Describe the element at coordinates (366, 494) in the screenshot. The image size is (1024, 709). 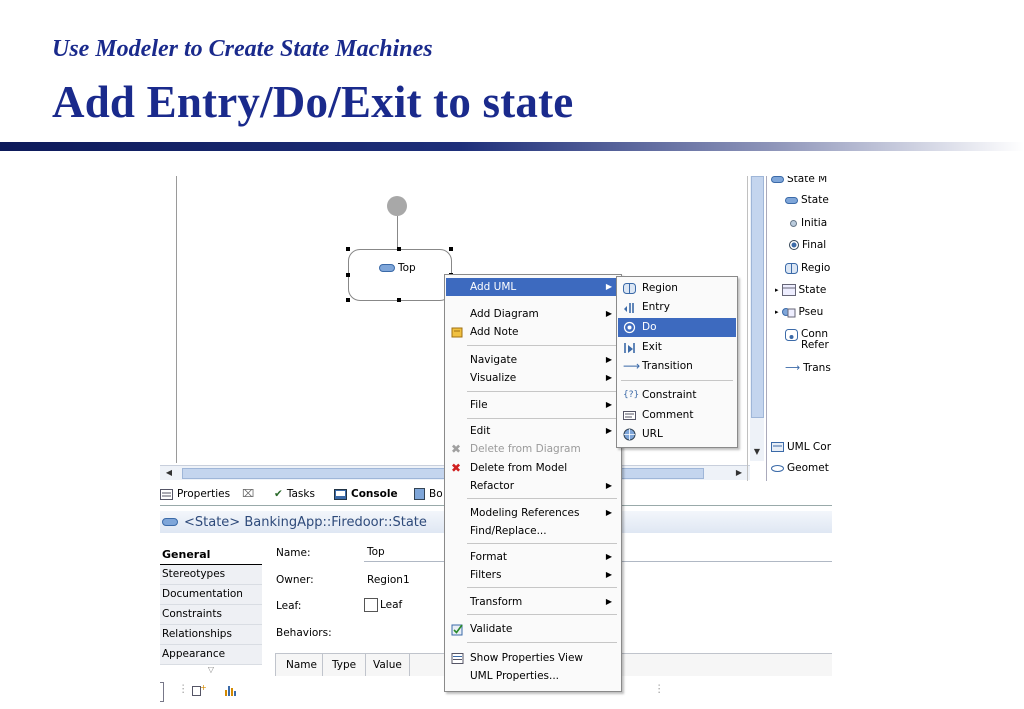
I see `tab-console: Console` at that location.